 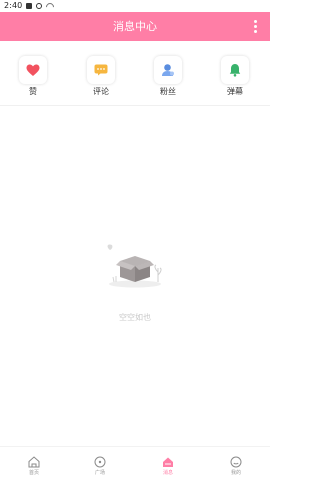 I want to click on fans-tile, so click(x=168, y=70).